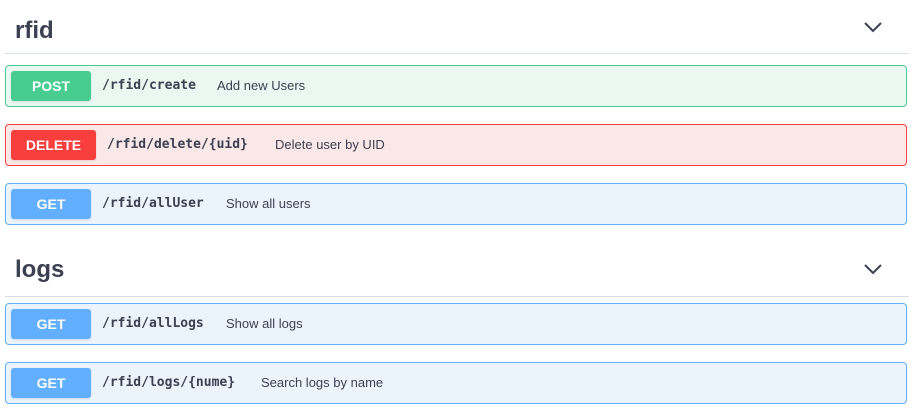 This screenshot has height=418, width=924. Describe the element at coordinates (330, 144) in the screenshot. I see `operation-description: Delete user by UID` at that location.